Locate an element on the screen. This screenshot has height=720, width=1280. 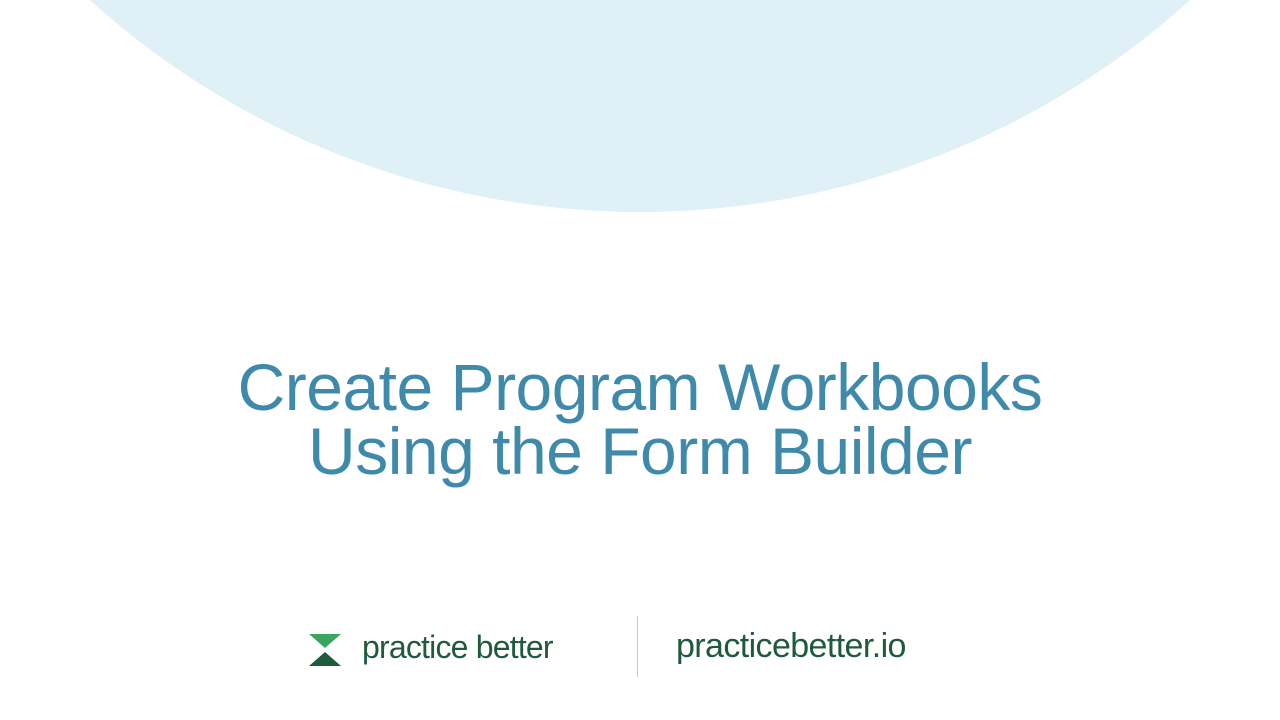
footer-divider is located at coordinates (637, 646).